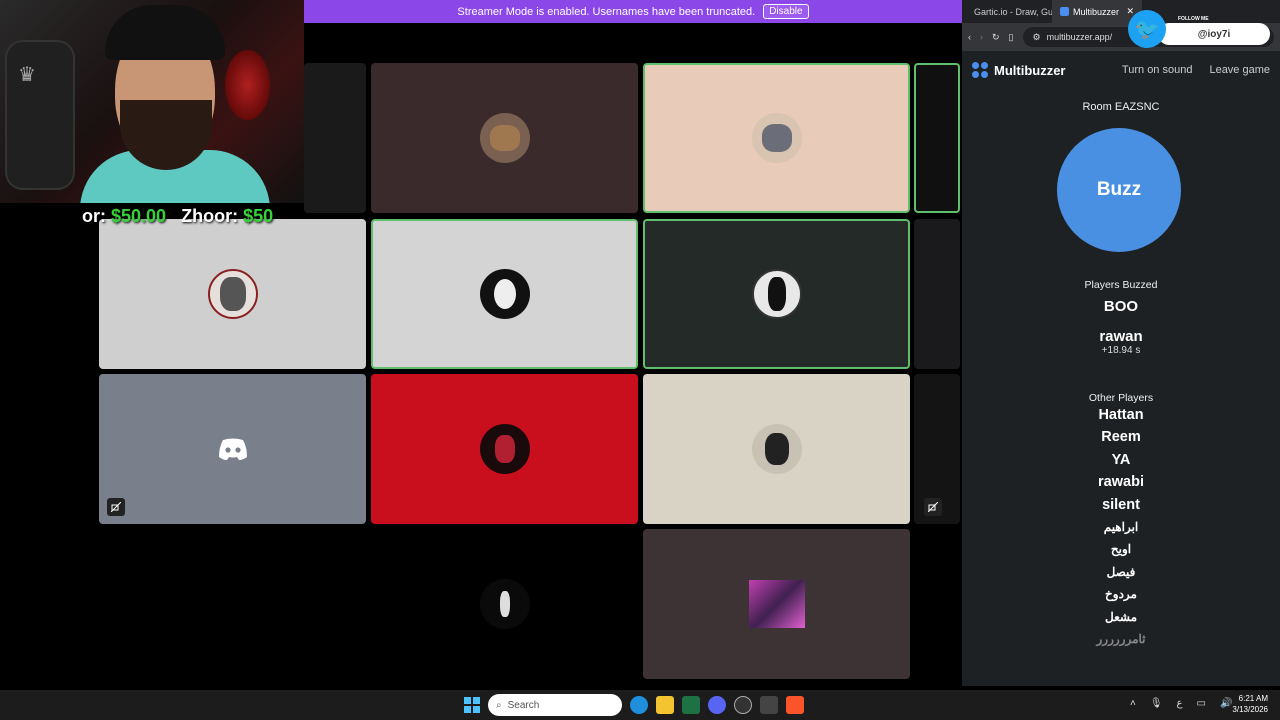 The height and width of the screenshot is (720, 1280). What do you see at coordinates (1214, 34) in the screenshot?
I see `twitter-handle: @ioy7i` at bounding box center [1214, 34].